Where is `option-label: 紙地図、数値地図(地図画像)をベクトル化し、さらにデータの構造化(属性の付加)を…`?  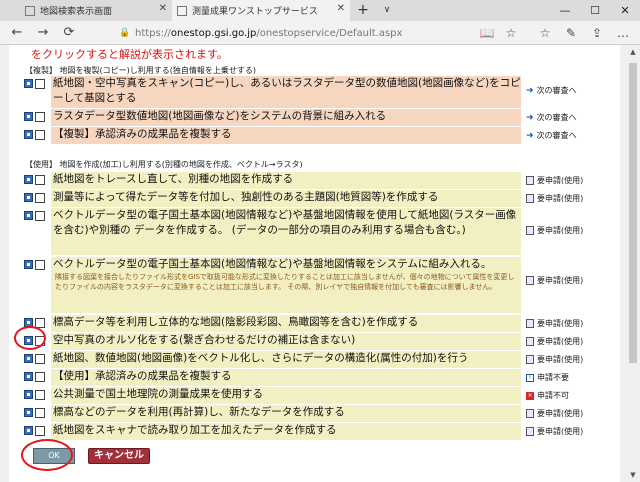 option-label: 紙地図、数値地図(地図画像)をベクトル化し、さらにデータの構造化(属性の付加)を… is located at coordinates (286, 359).